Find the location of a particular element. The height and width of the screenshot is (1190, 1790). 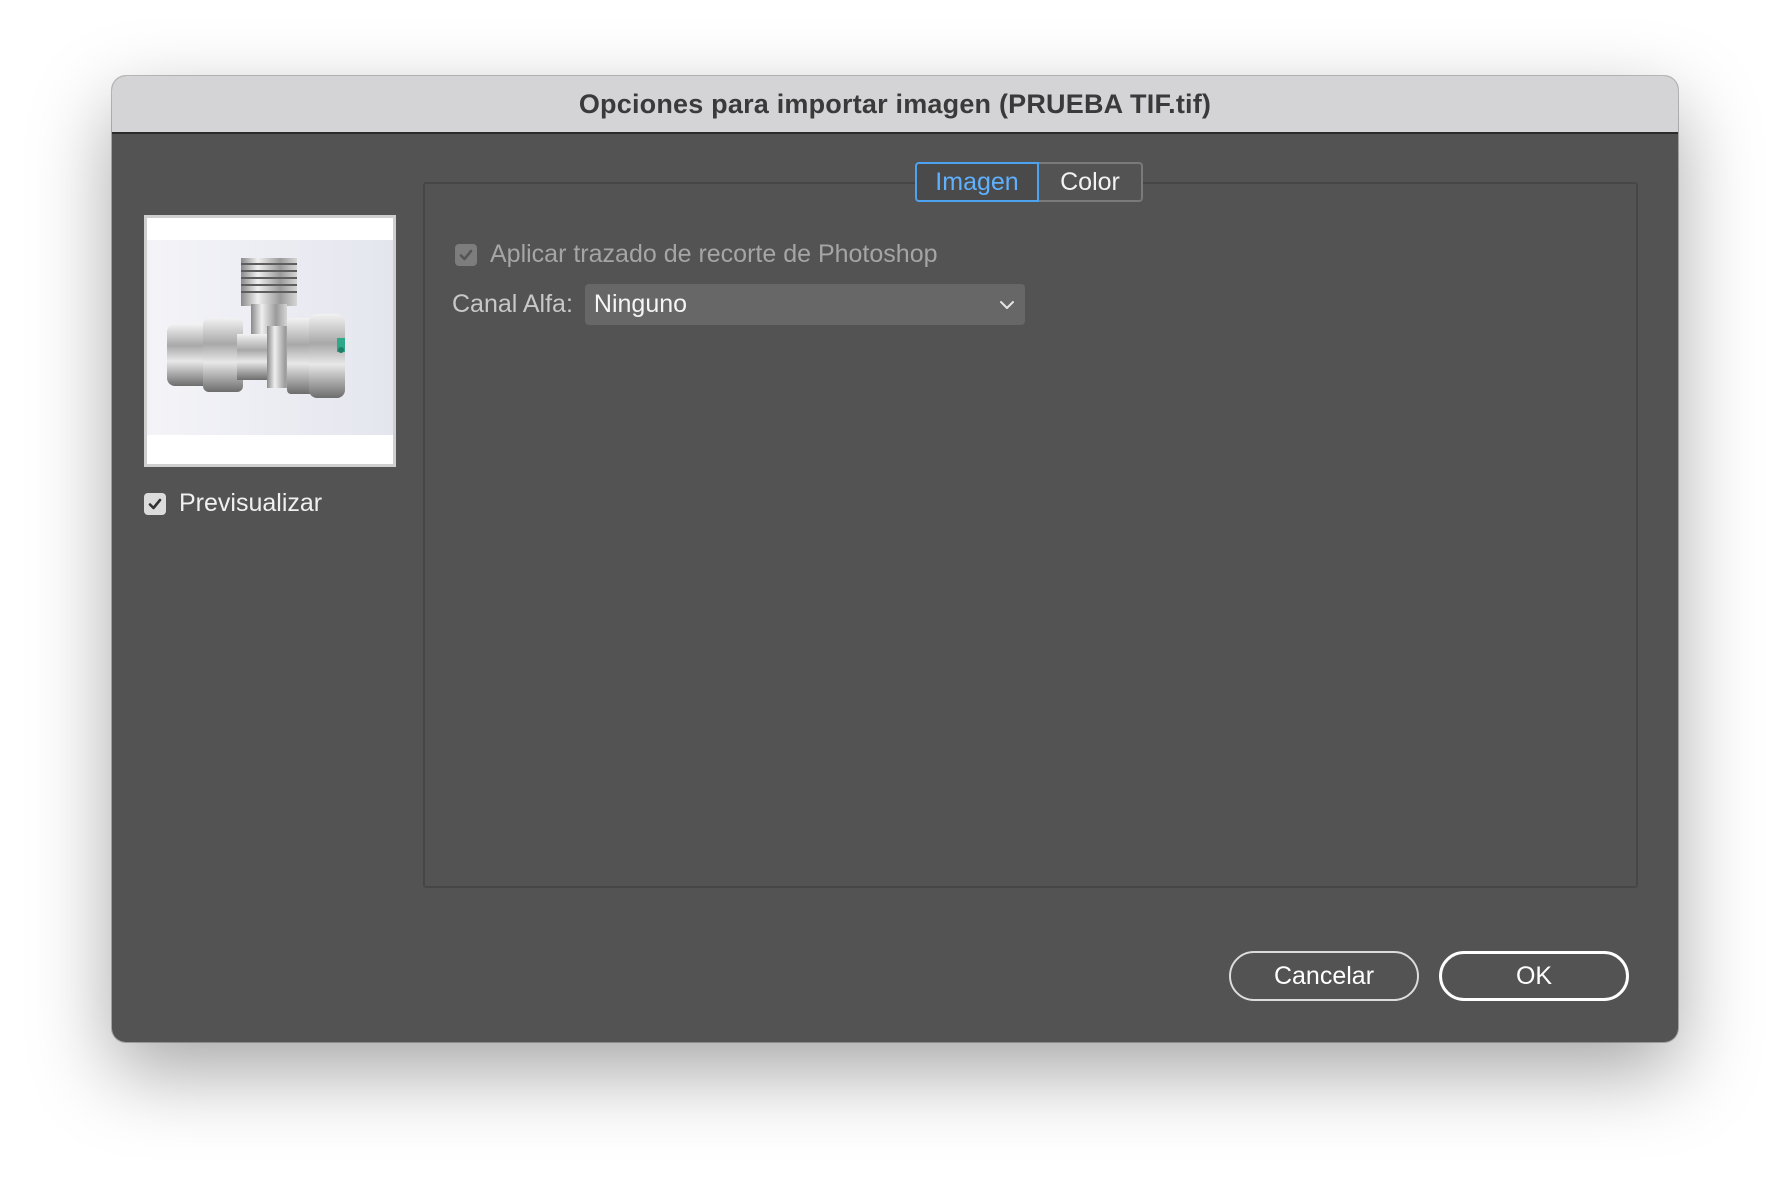

preview-checkbox-row: Previsualizar is located at coordinates (233, 503).